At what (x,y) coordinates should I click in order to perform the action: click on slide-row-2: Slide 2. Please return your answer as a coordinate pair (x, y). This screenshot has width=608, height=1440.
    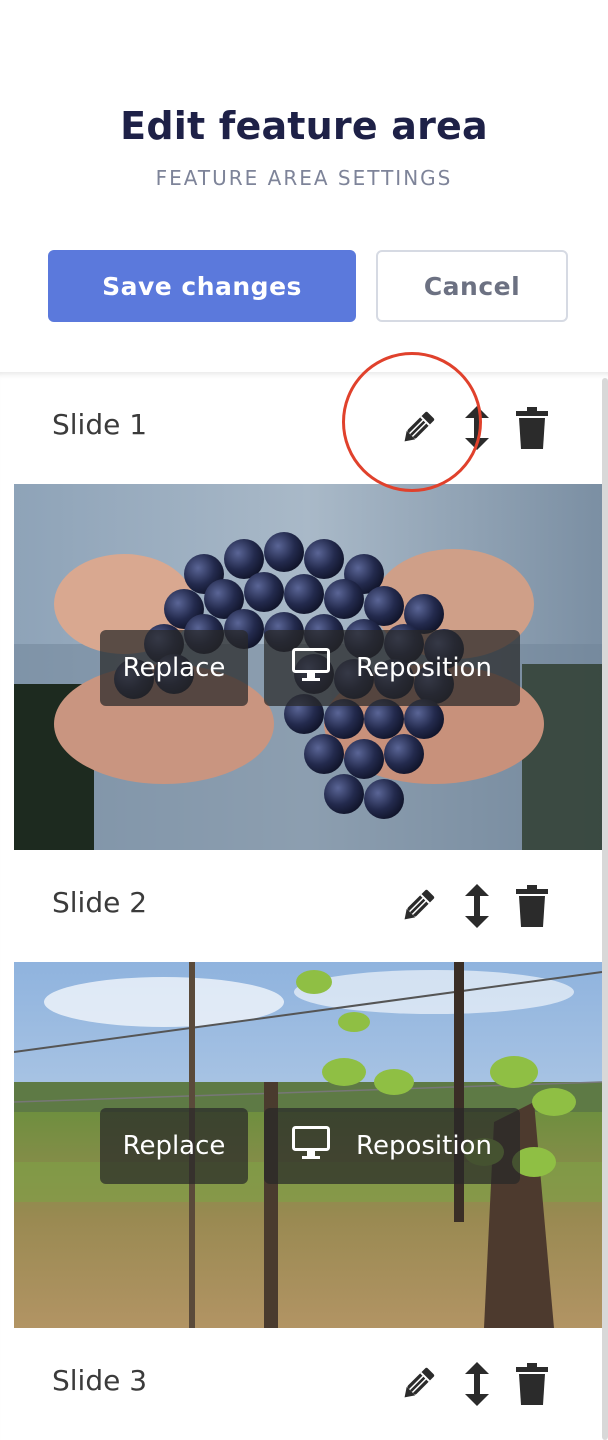
    Looking at the image, I should click on (301, 906).